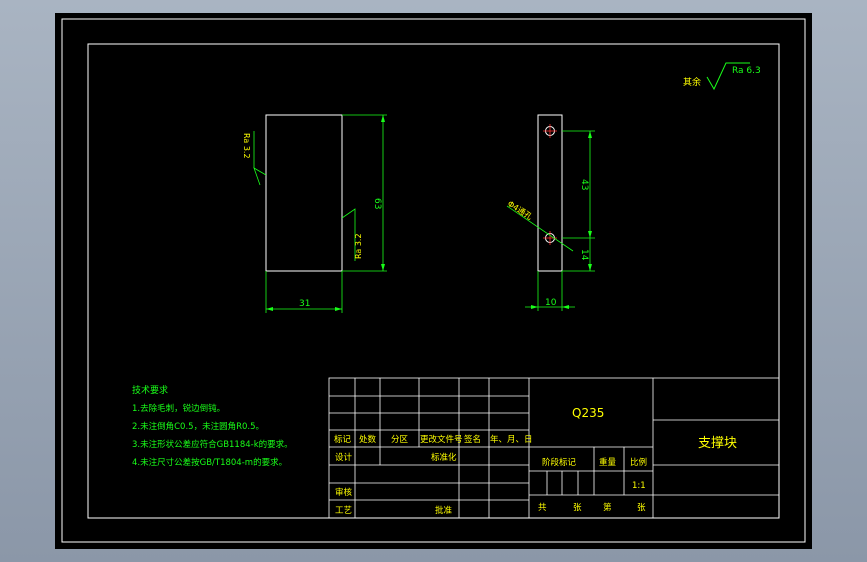  What do you see at coordinates (607, 507) in the screenshot?
I see `sheet-no-label: 第` at bounding box center [607, 507].